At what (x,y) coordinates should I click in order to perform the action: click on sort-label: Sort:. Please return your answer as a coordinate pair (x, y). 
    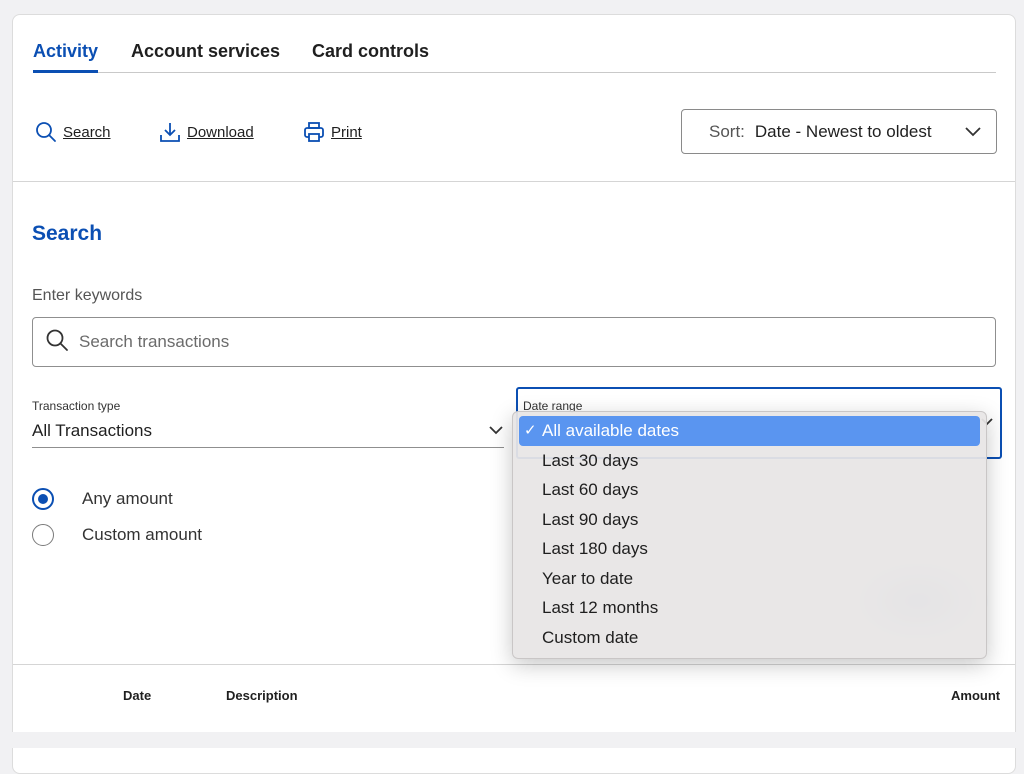
    Looking at the image, I should click on (727, 131).